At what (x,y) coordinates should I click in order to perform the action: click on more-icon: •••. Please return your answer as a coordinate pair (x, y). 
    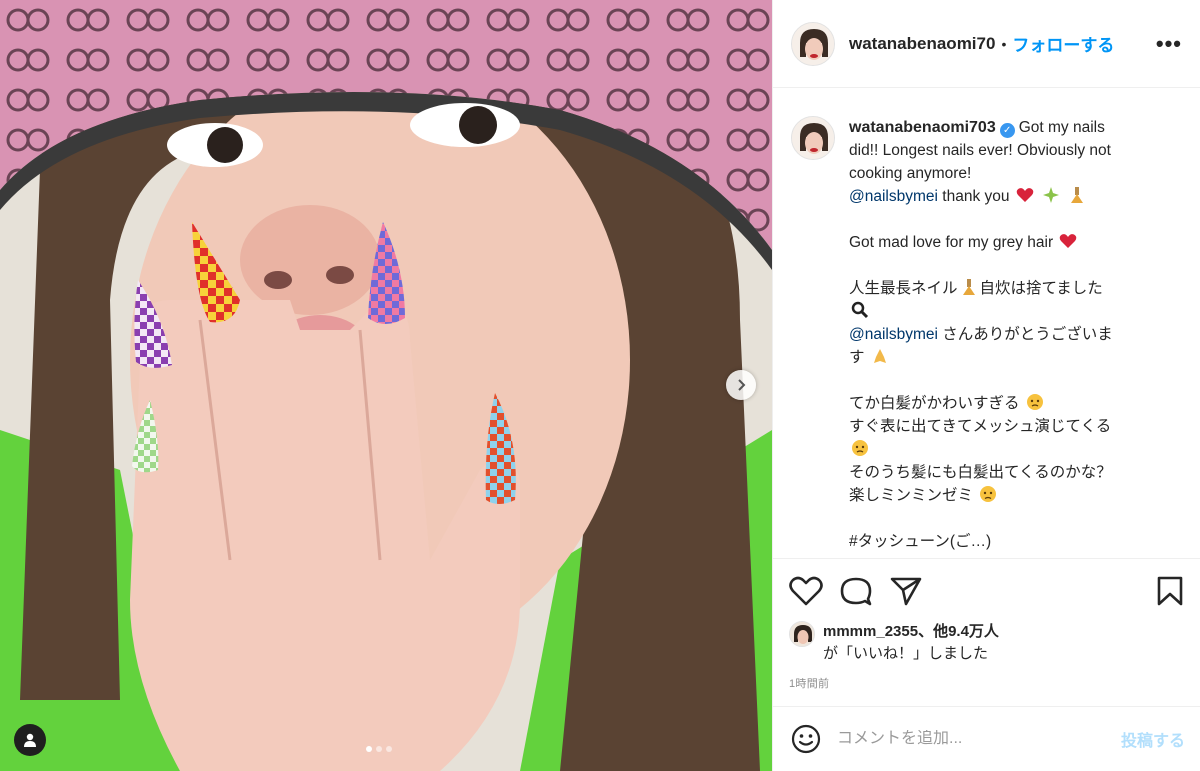
    Looking at the image, I should click on (1169, 43).